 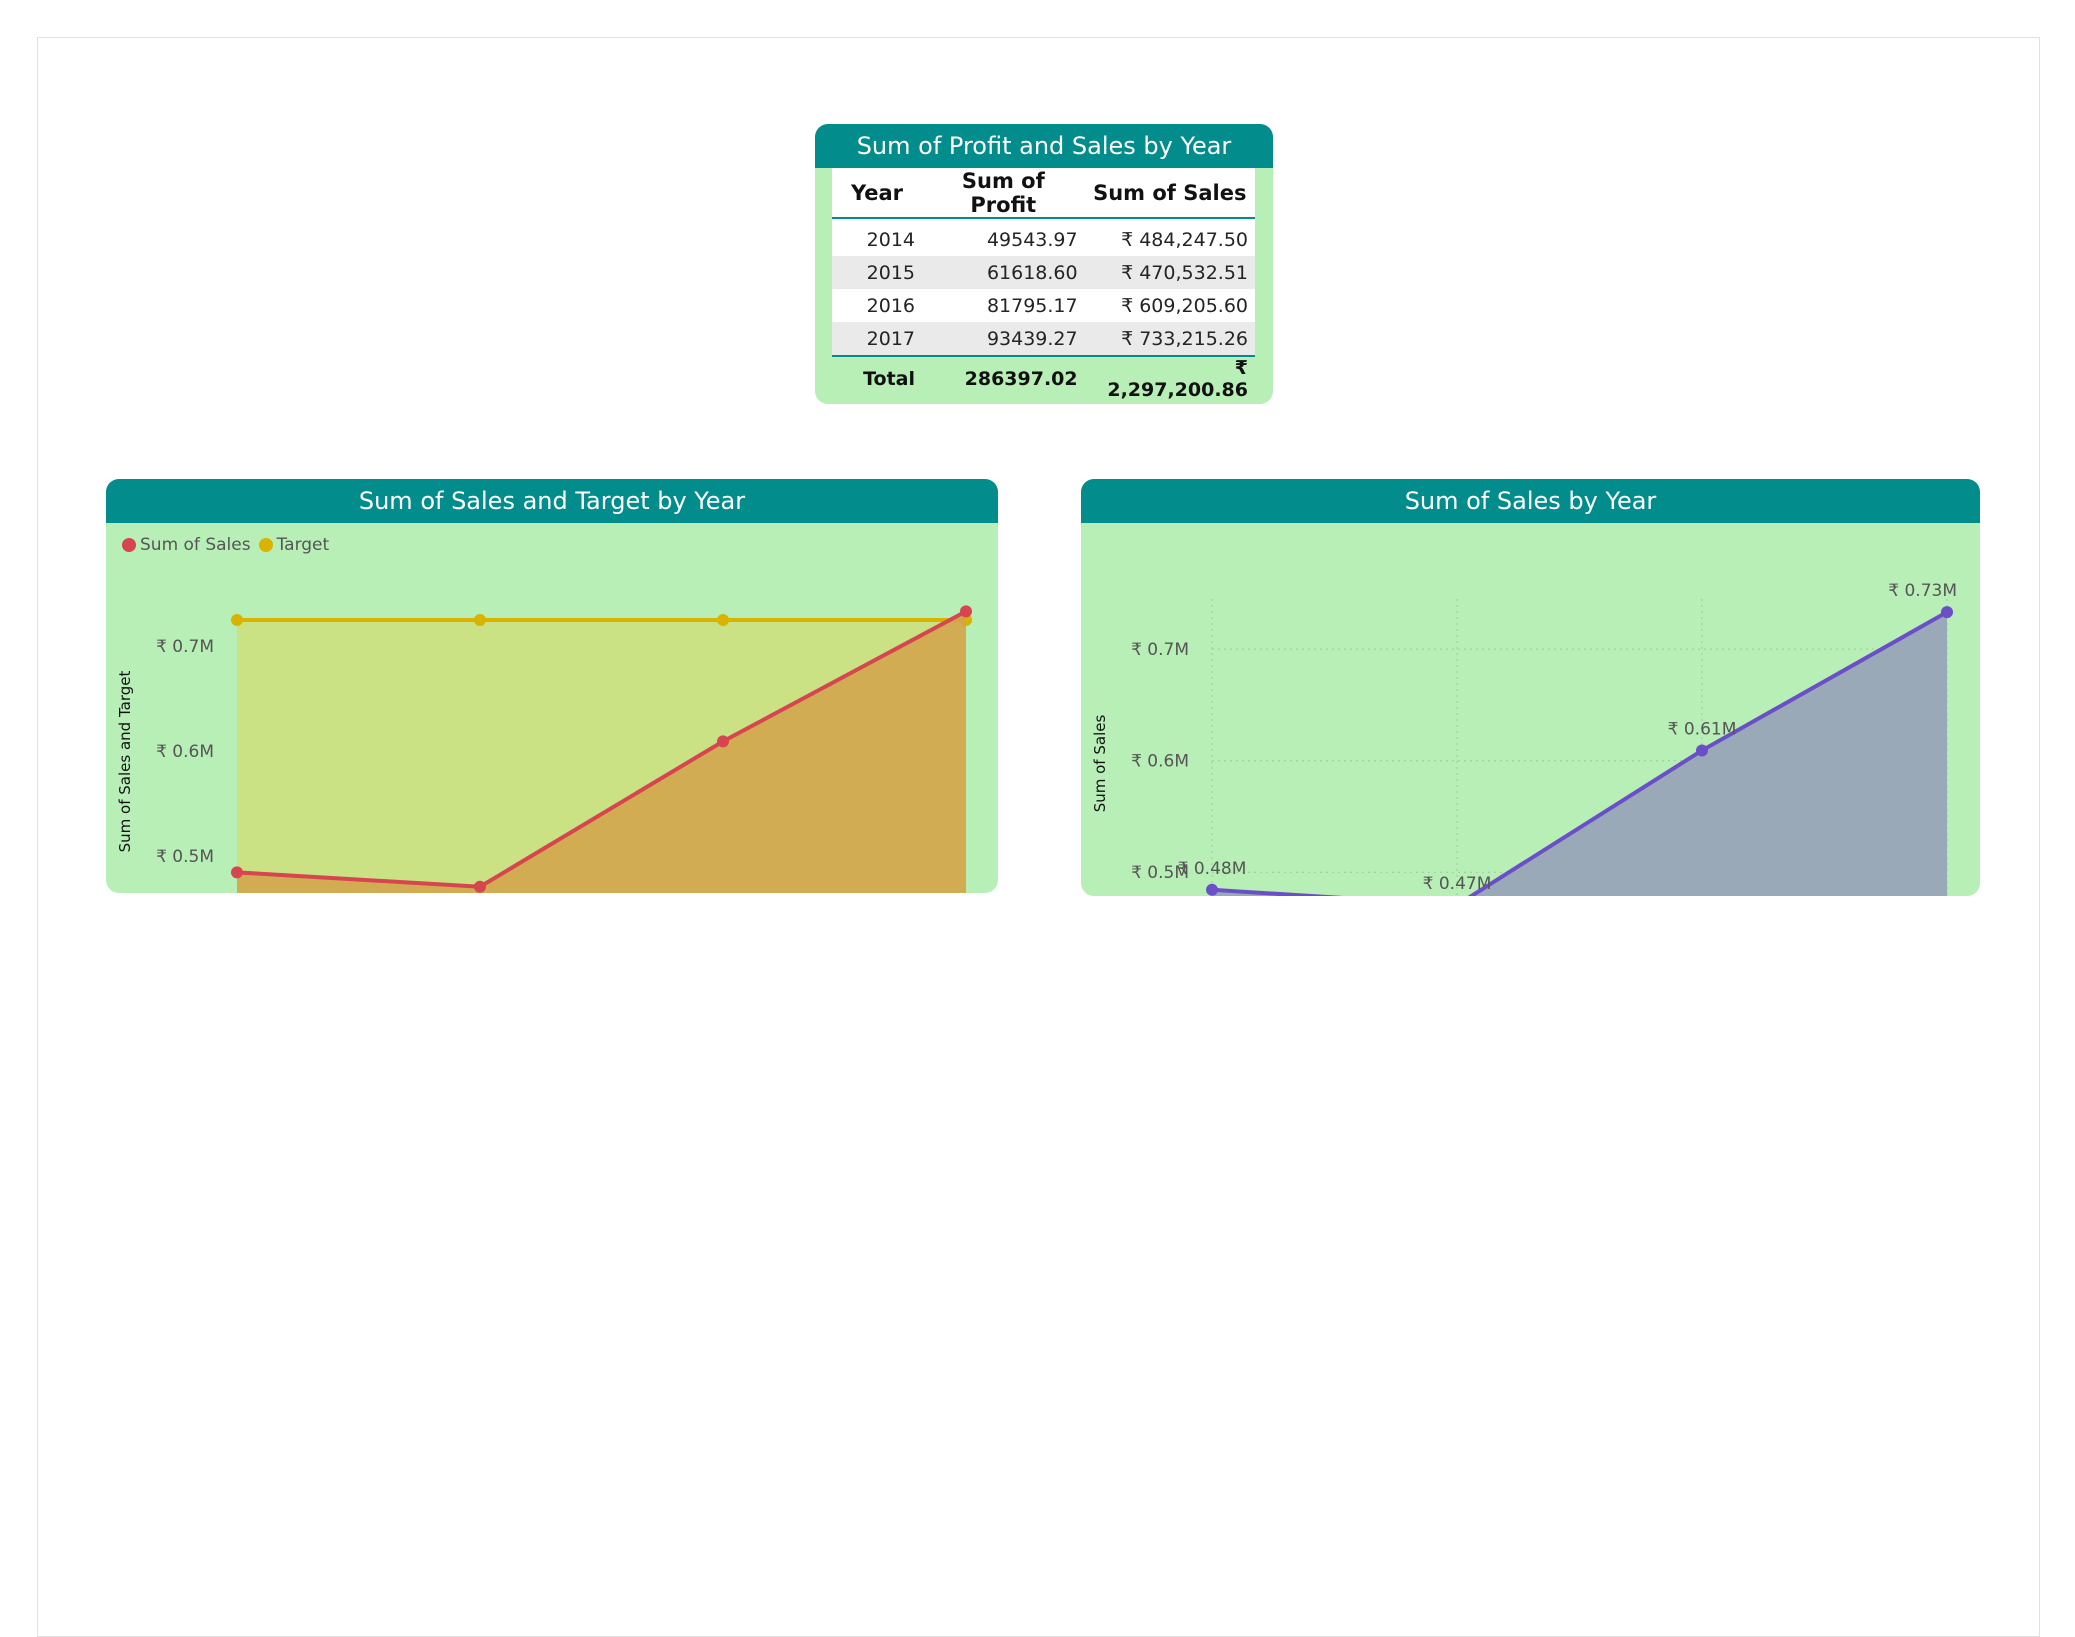 What do you see at coordinates (1003, 272) in the screenshot?
I see `cell-profit: 61618.60` at bounding box center [1003, 272].